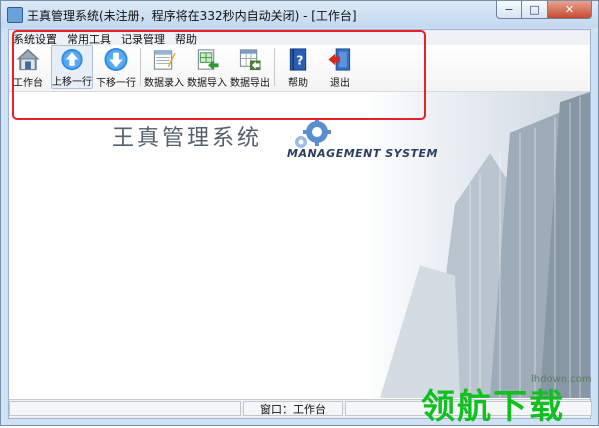  What do you see at coordinates (192, 16) in the screenshot?
I see `window-title: 王真管理系统(未注册，程序将在332秒内自动关闭) - [工作台]` at bounding box center [192, 16].